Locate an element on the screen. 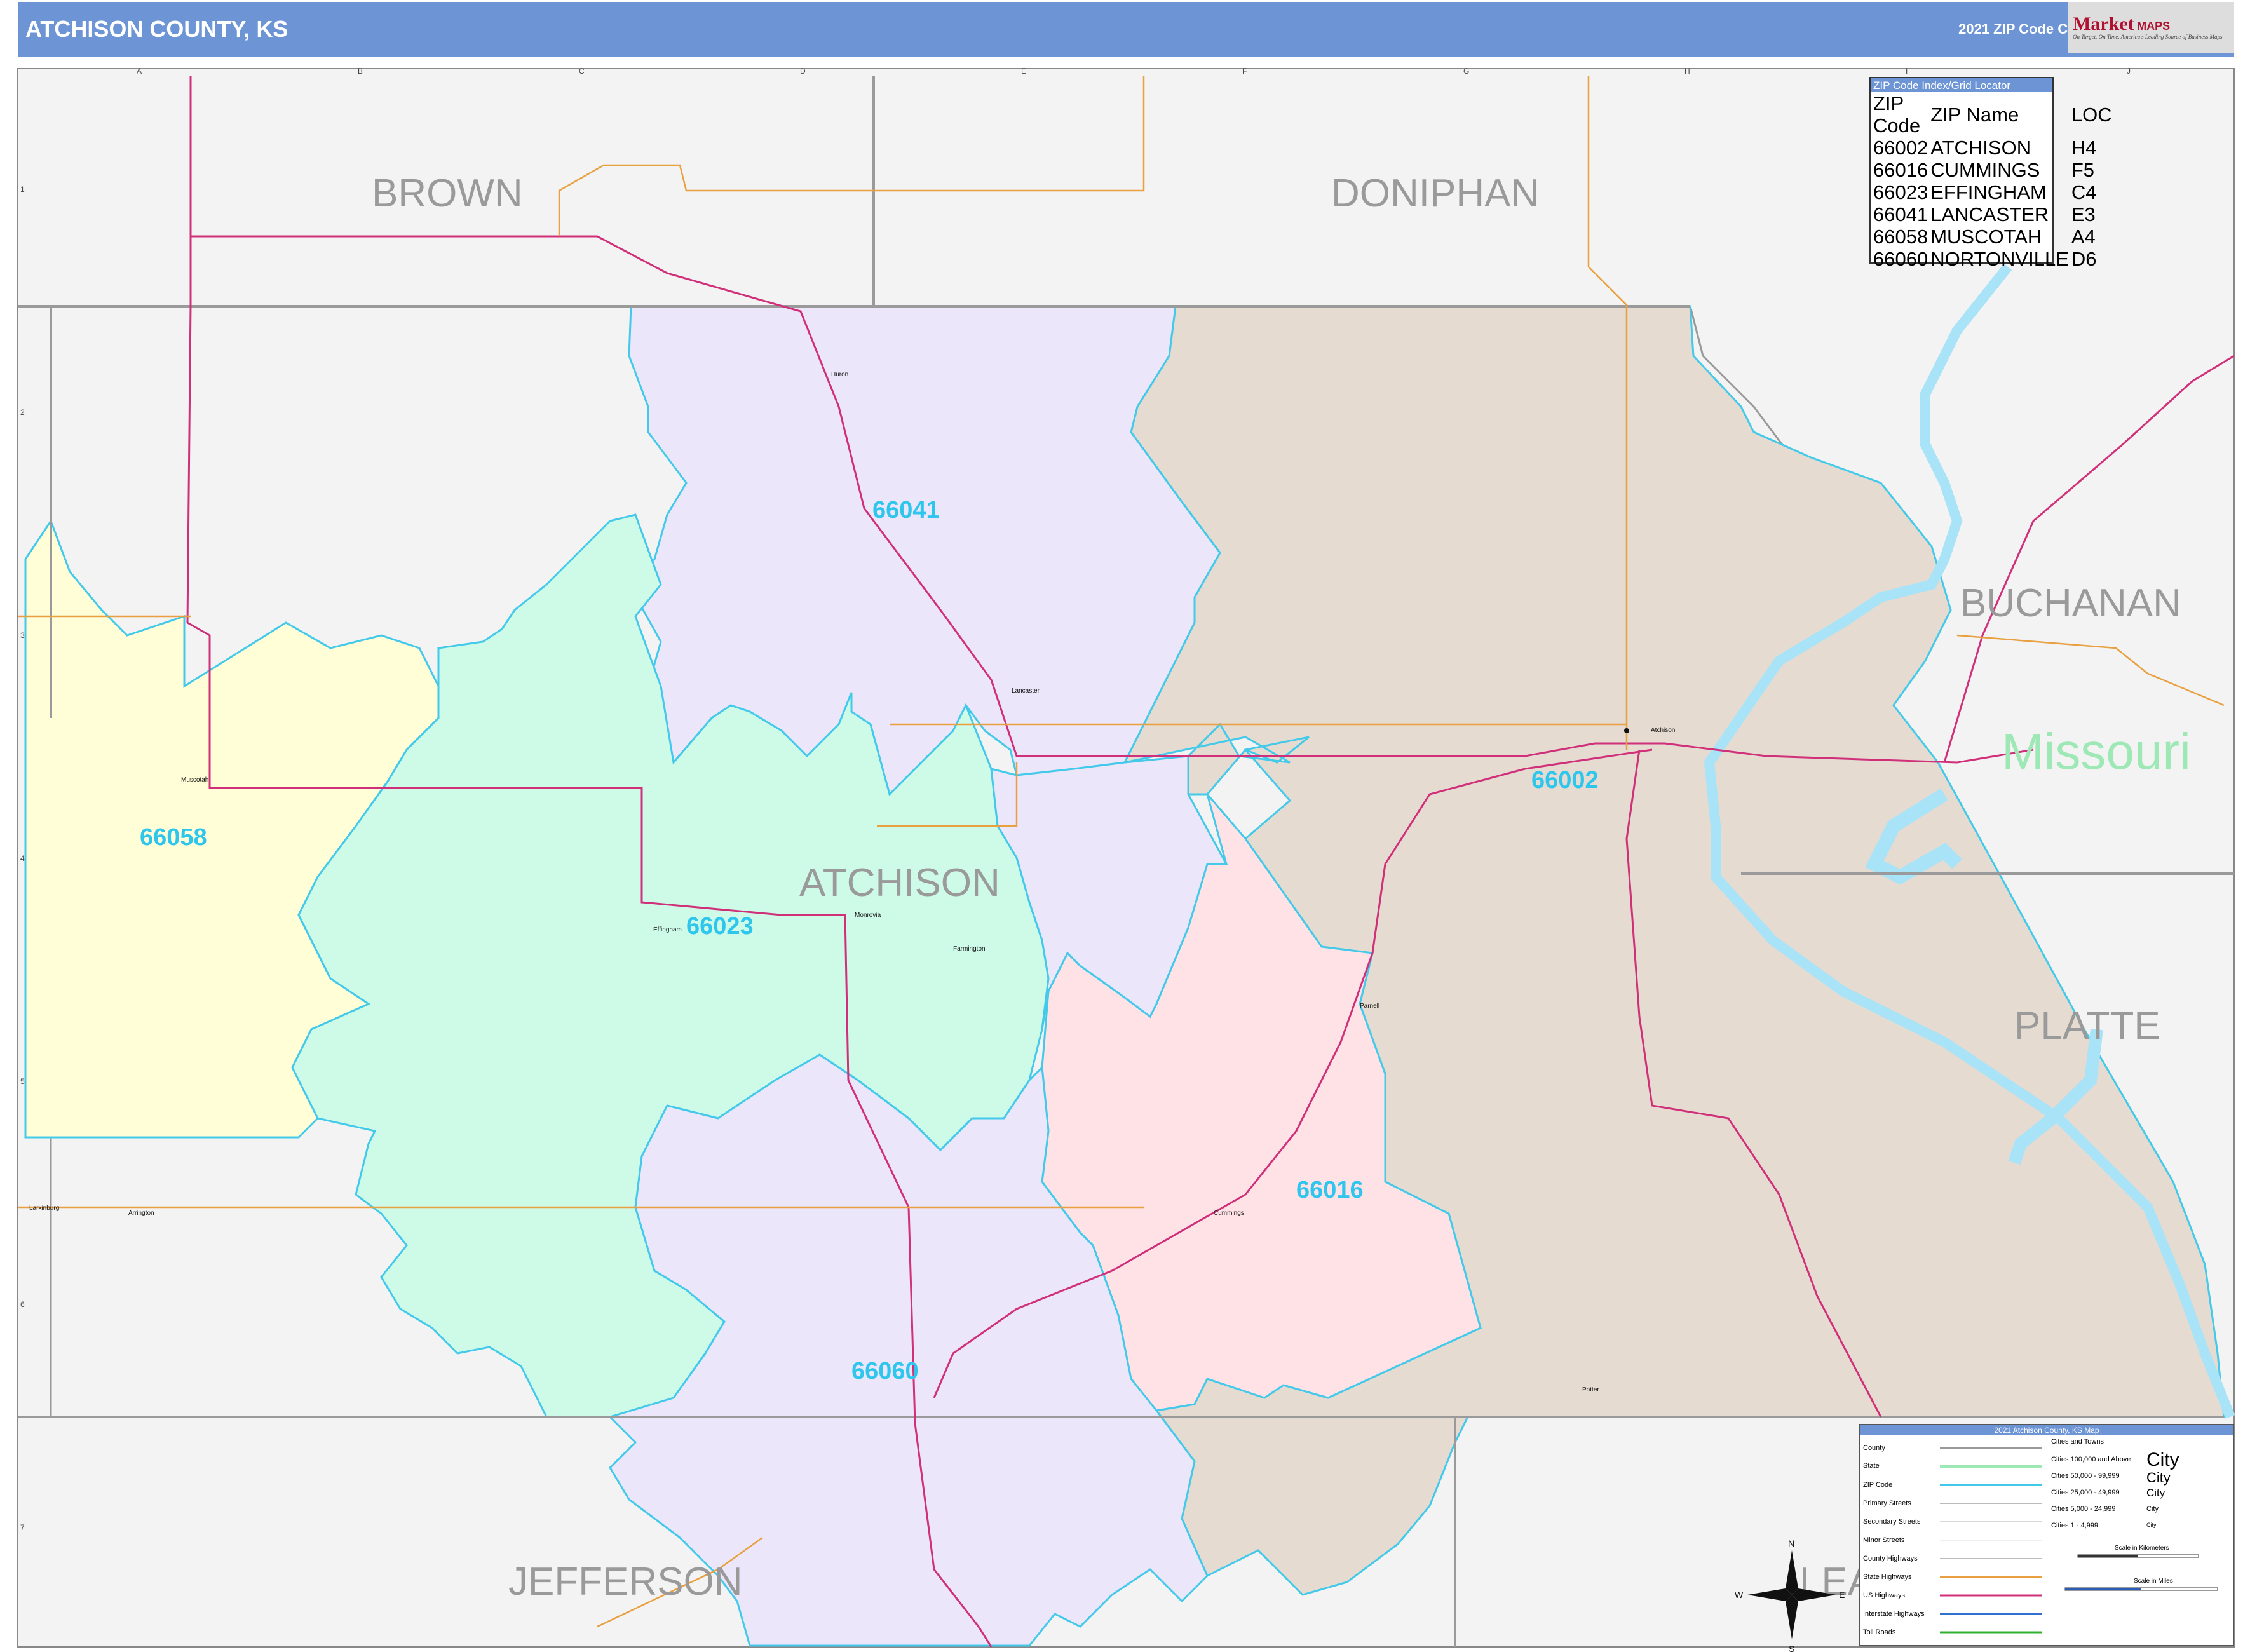  county-label-buchanan: BUCHANAN is located at coordinates (2070, 603).